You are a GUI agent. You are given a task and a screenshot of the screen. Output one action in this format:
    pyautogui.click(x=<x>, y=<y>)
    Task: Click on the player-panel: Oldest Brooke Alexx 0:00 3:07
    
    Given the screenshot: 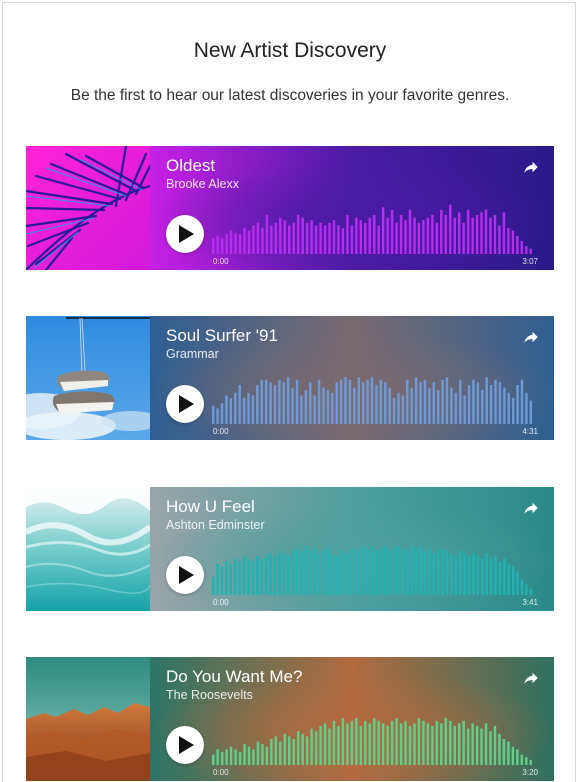 What is the action you would take?
    pyautogui.click(x=352, y=208)
    